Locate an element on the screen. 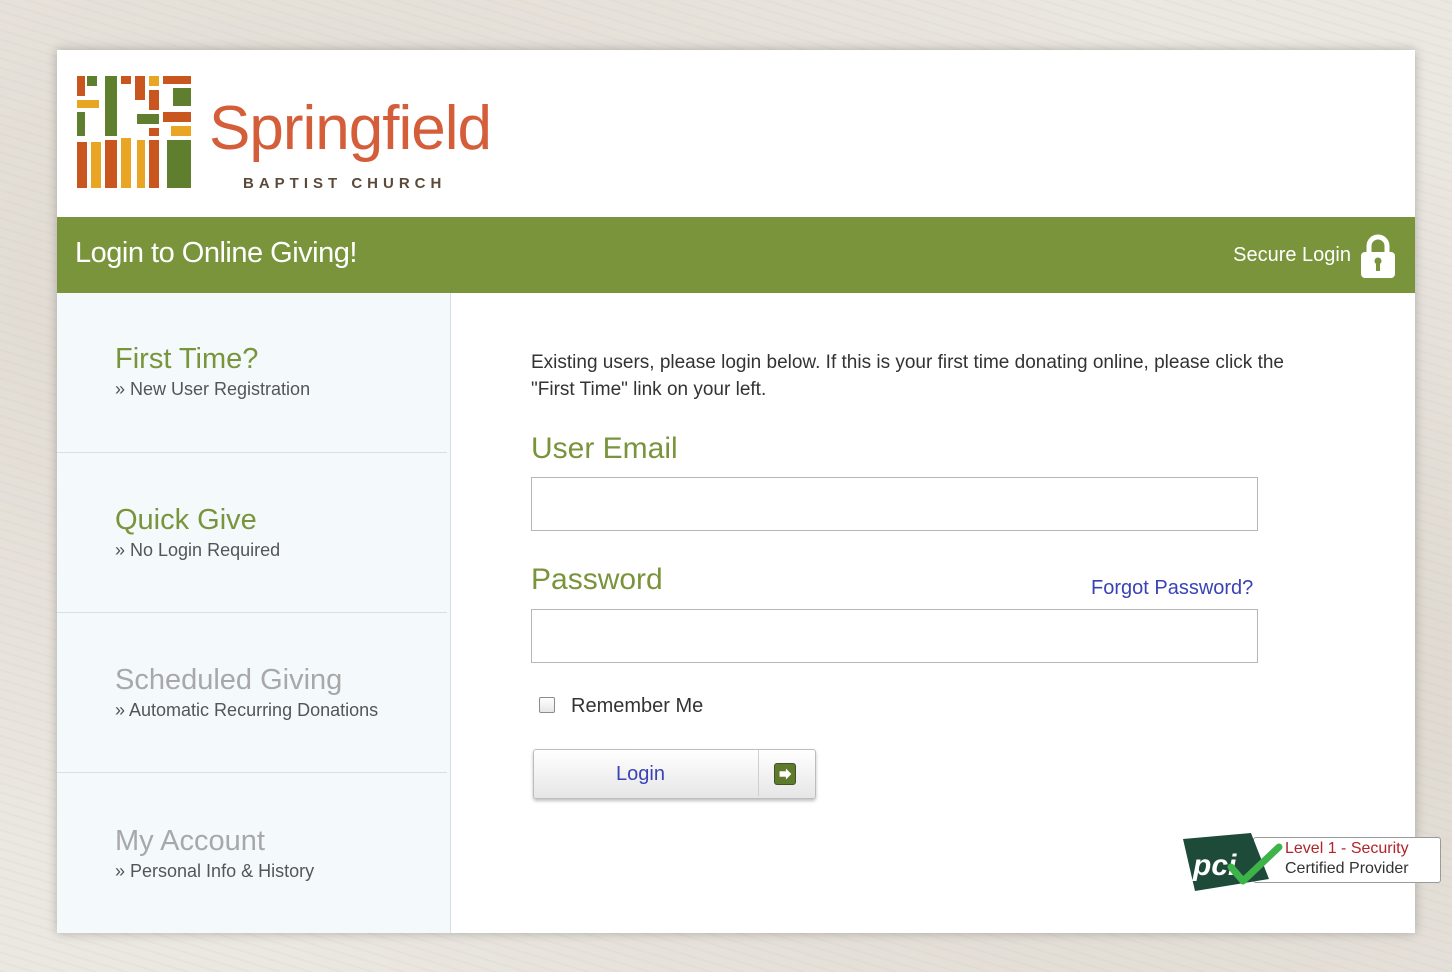  password-field is located at coordinates (894, 636).